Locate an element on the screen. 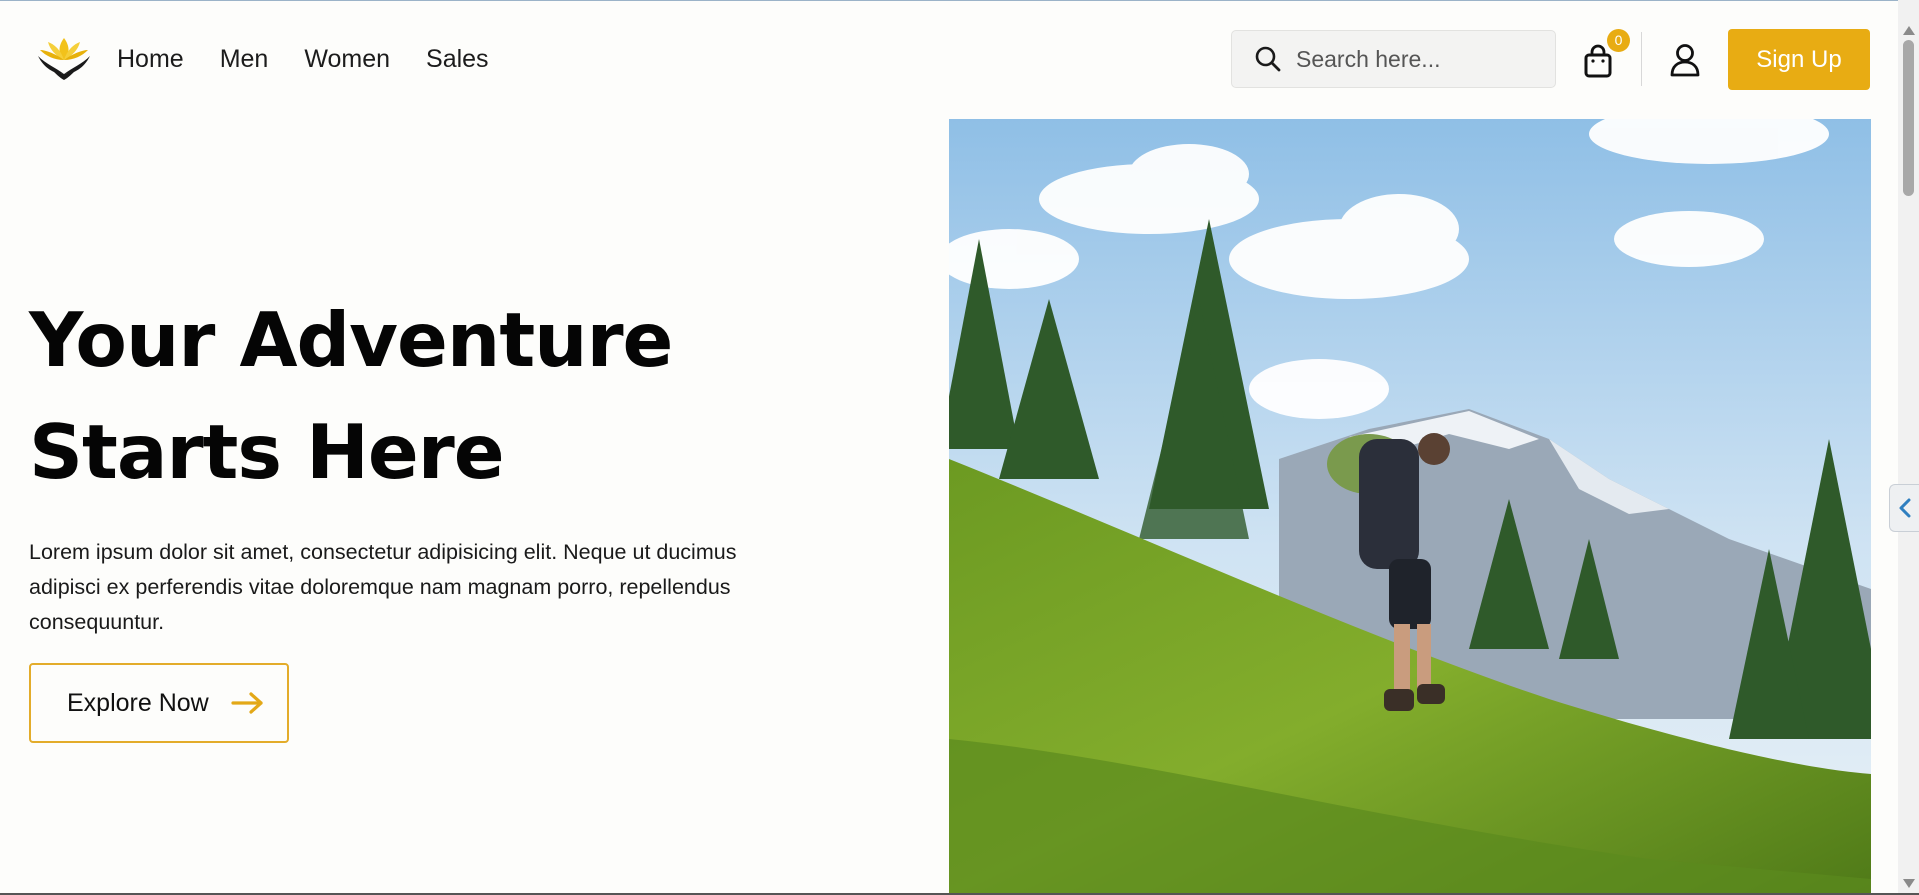 This screenshot has height=895, width=1919. vertical-scrollbar is located at coordinates (1908, 447).